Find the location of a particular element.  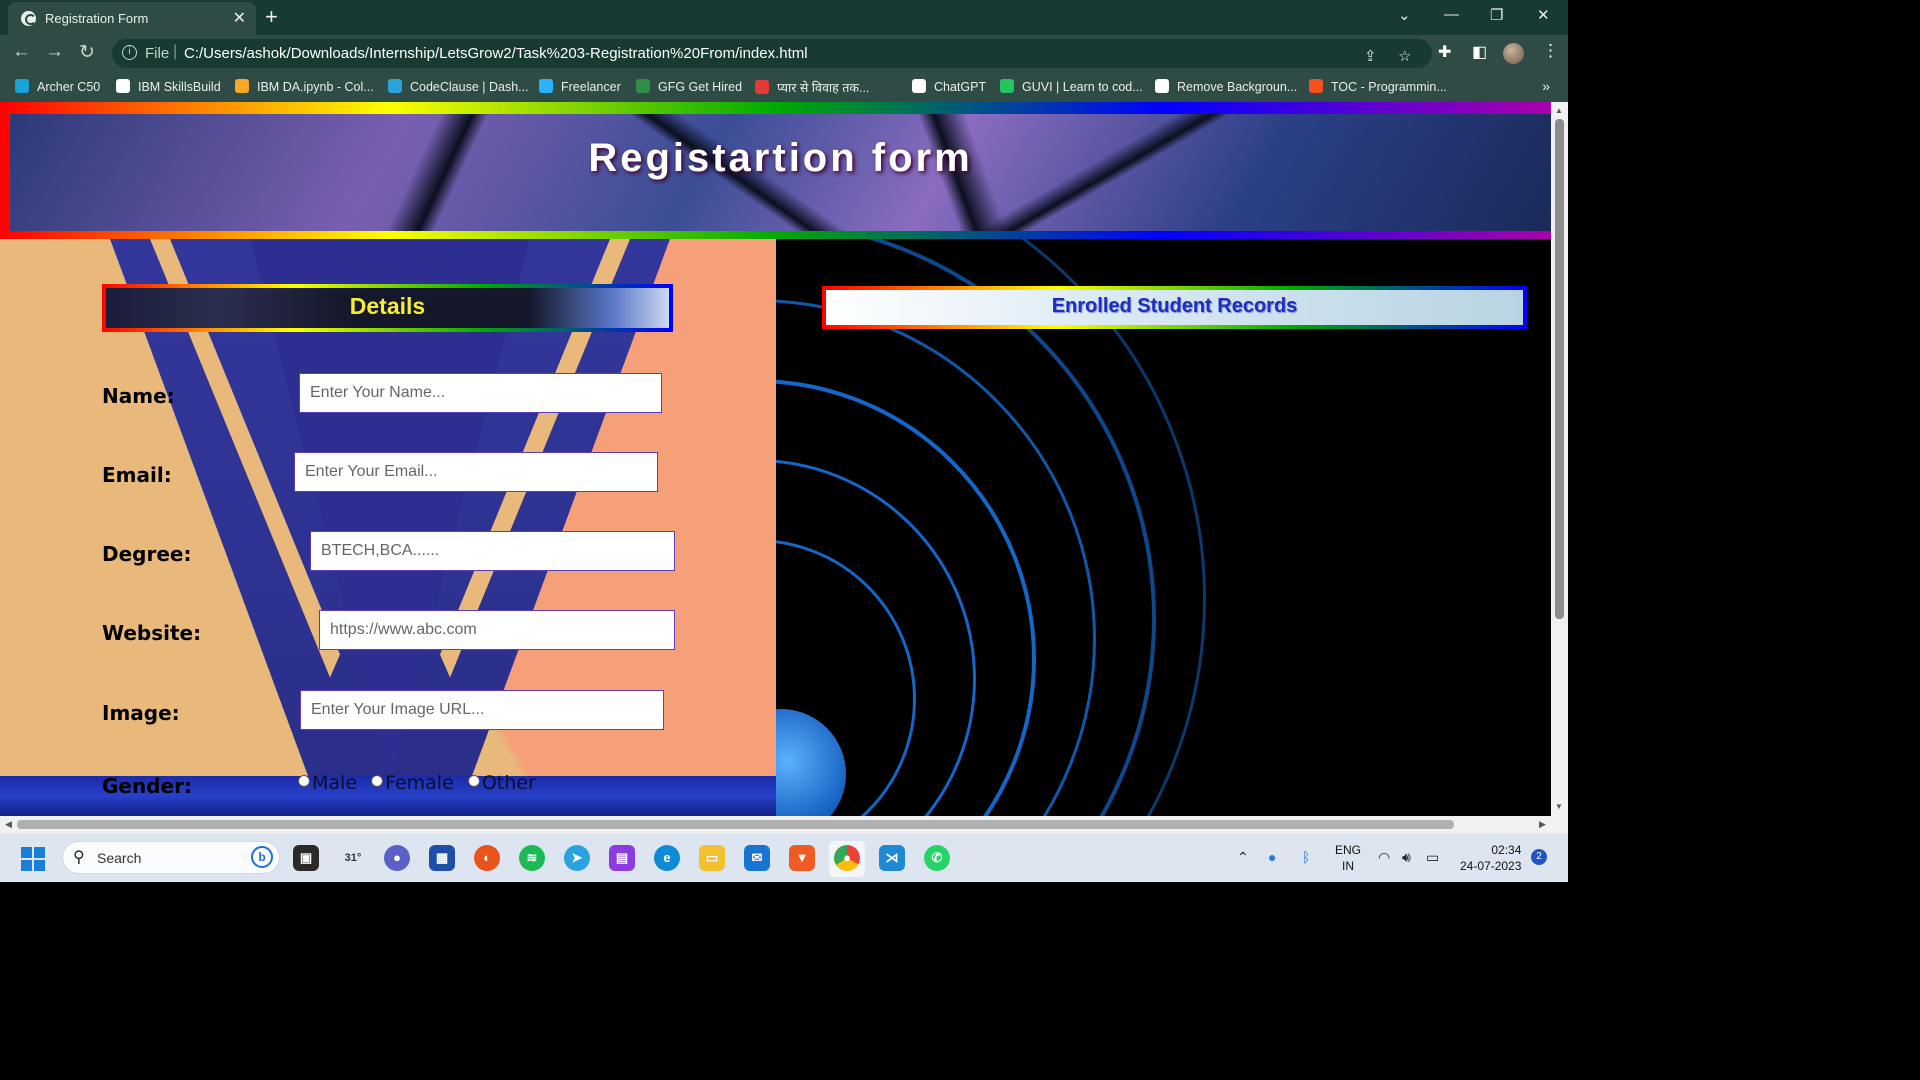

profile-avatar is located at coordinates (1513, 53).